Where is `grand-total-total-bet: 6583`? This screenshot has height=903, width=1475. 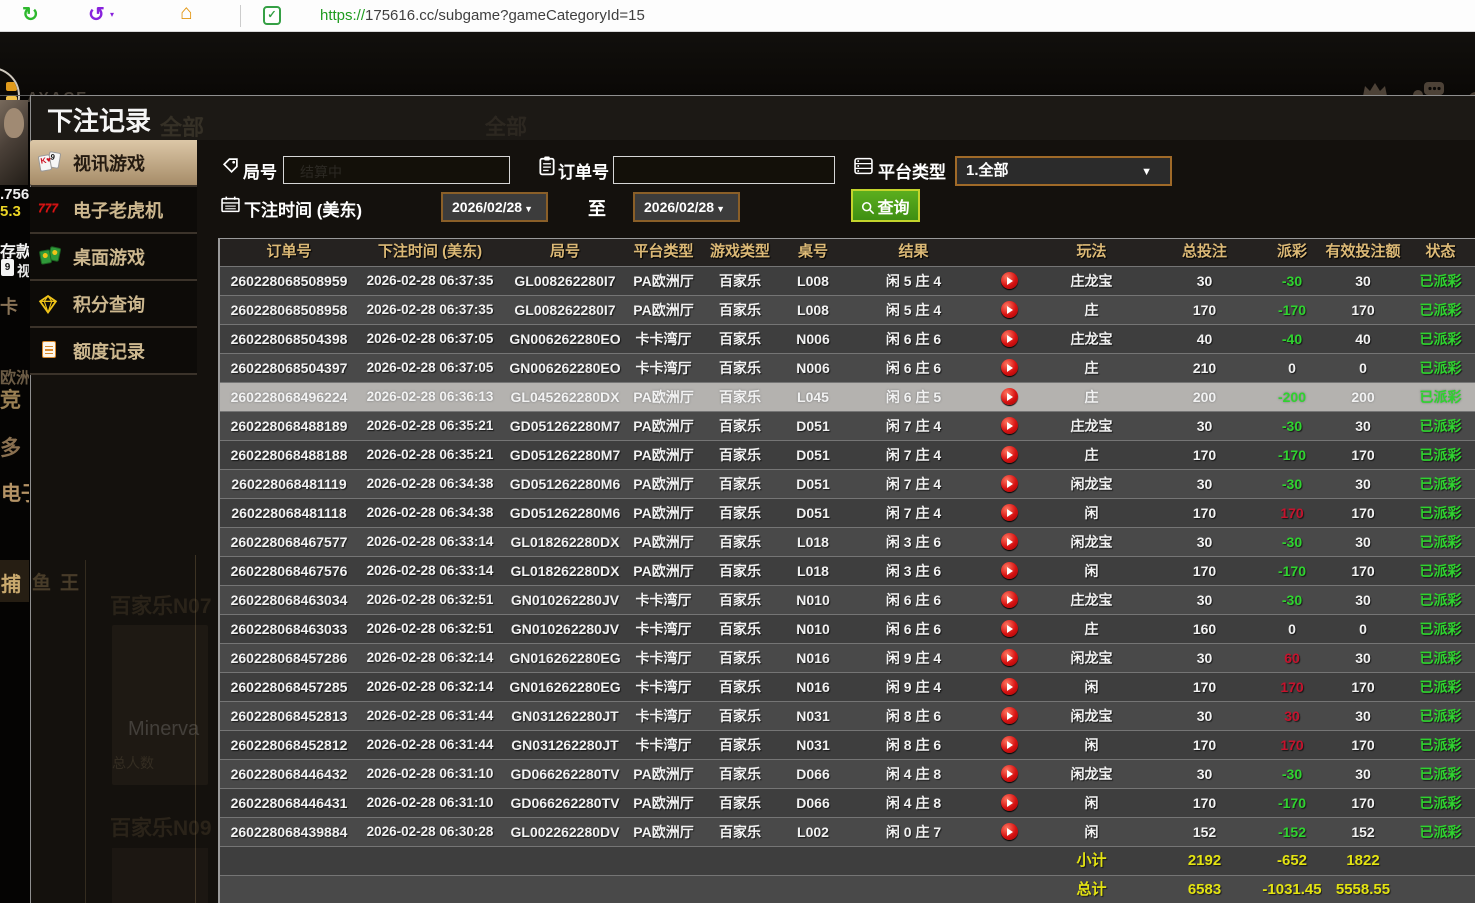
grand-total-total-bet: 6583 is located at coordinates (1204, 889).